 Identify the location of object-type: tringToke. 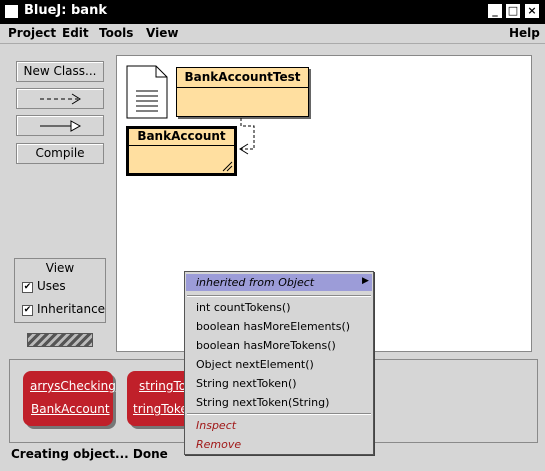
(160, 409).